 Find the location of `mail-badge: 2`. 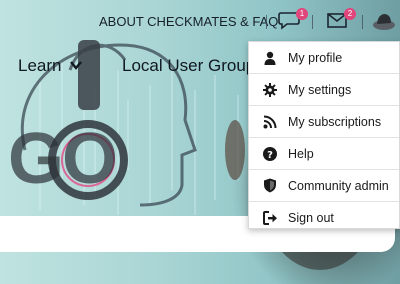

mail-badge: 2 is located at coordinates (350, 14).